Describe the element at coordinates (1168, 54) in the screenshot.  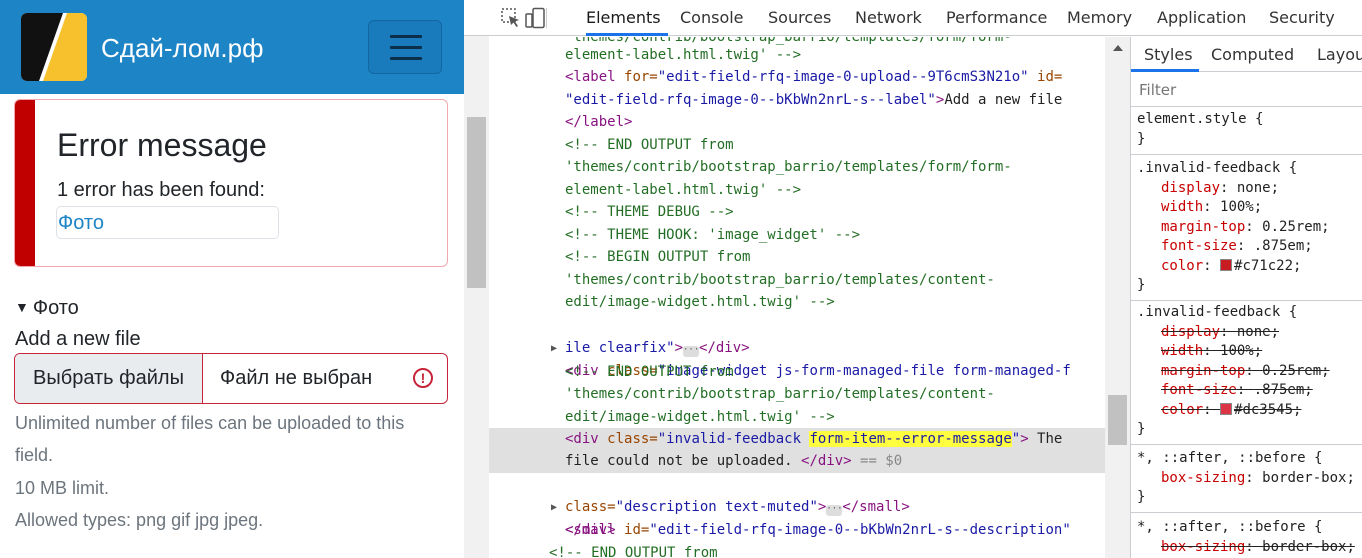
I see `tab-styles: Styles` at that location.